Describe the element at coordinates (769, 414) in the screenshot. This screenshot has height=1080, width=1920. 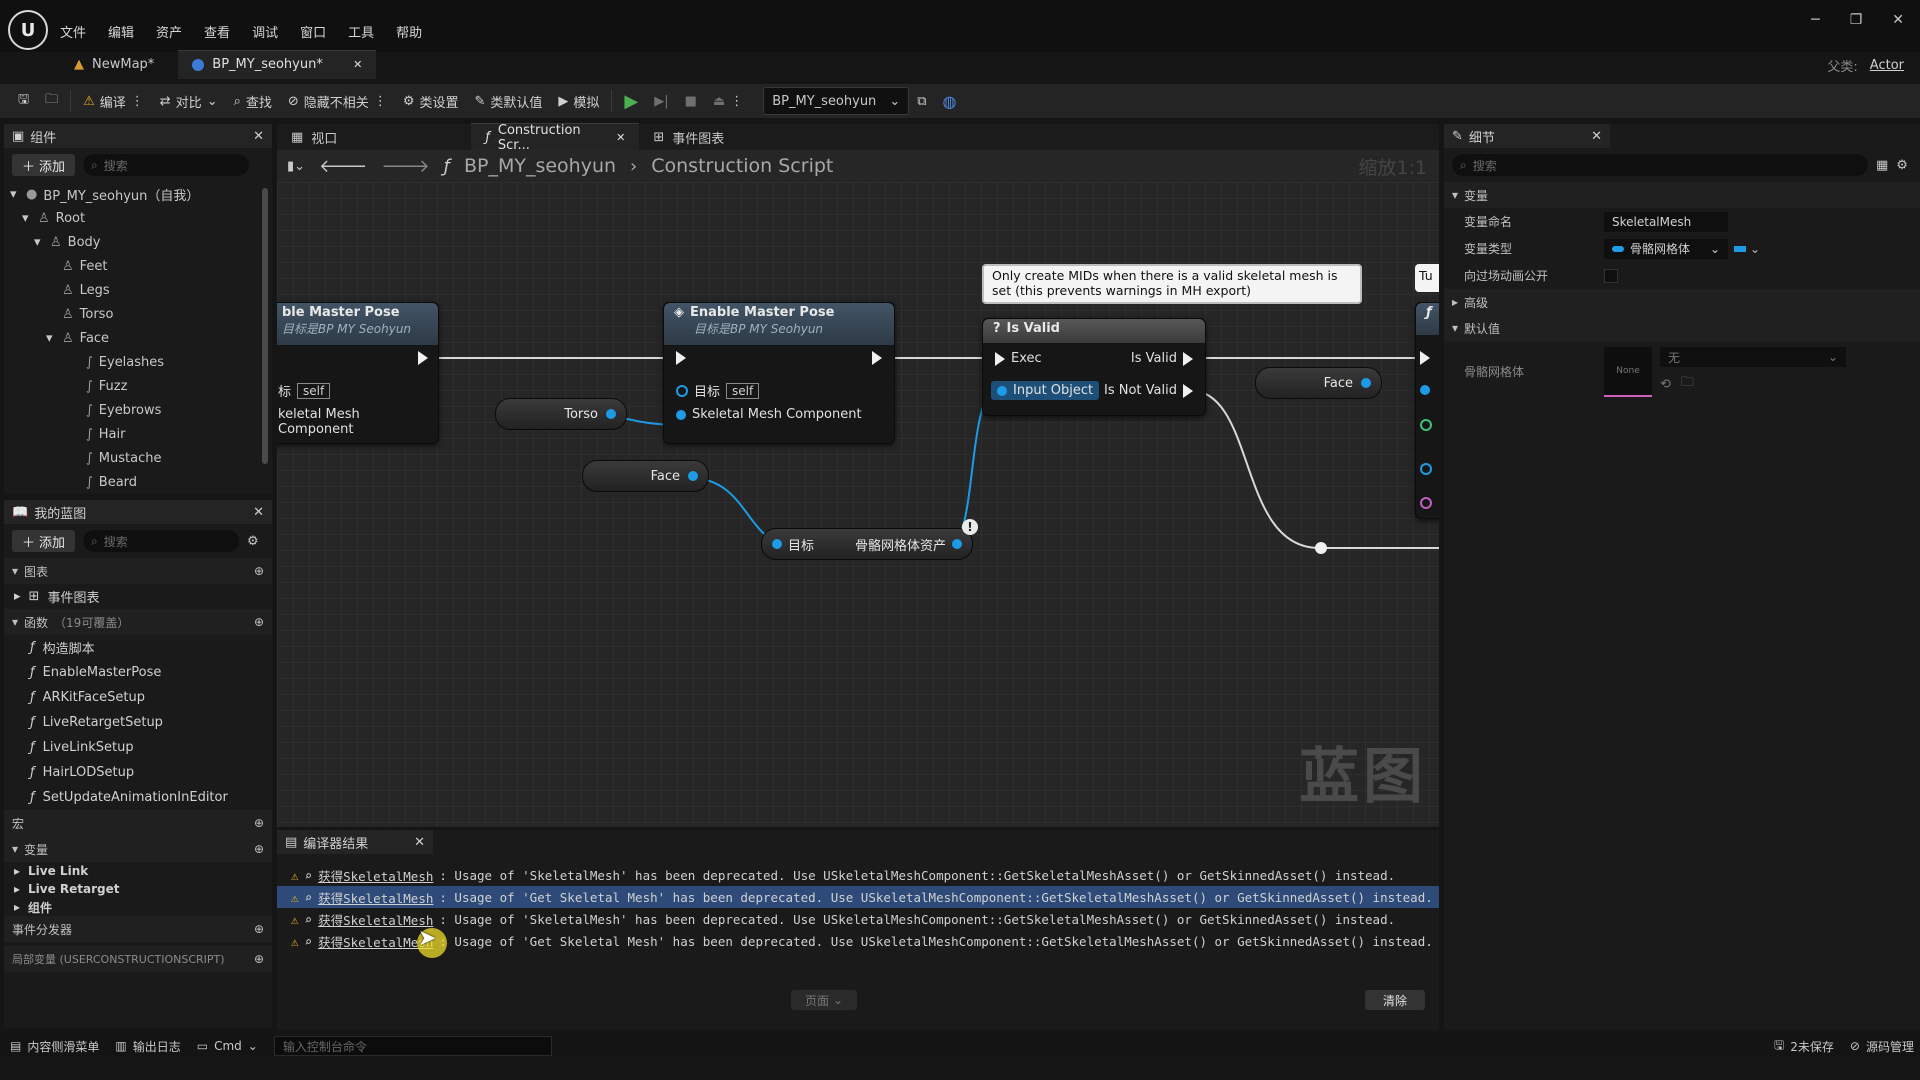
I see `mesh-pin: Skeletal Mesh Component` at that location.